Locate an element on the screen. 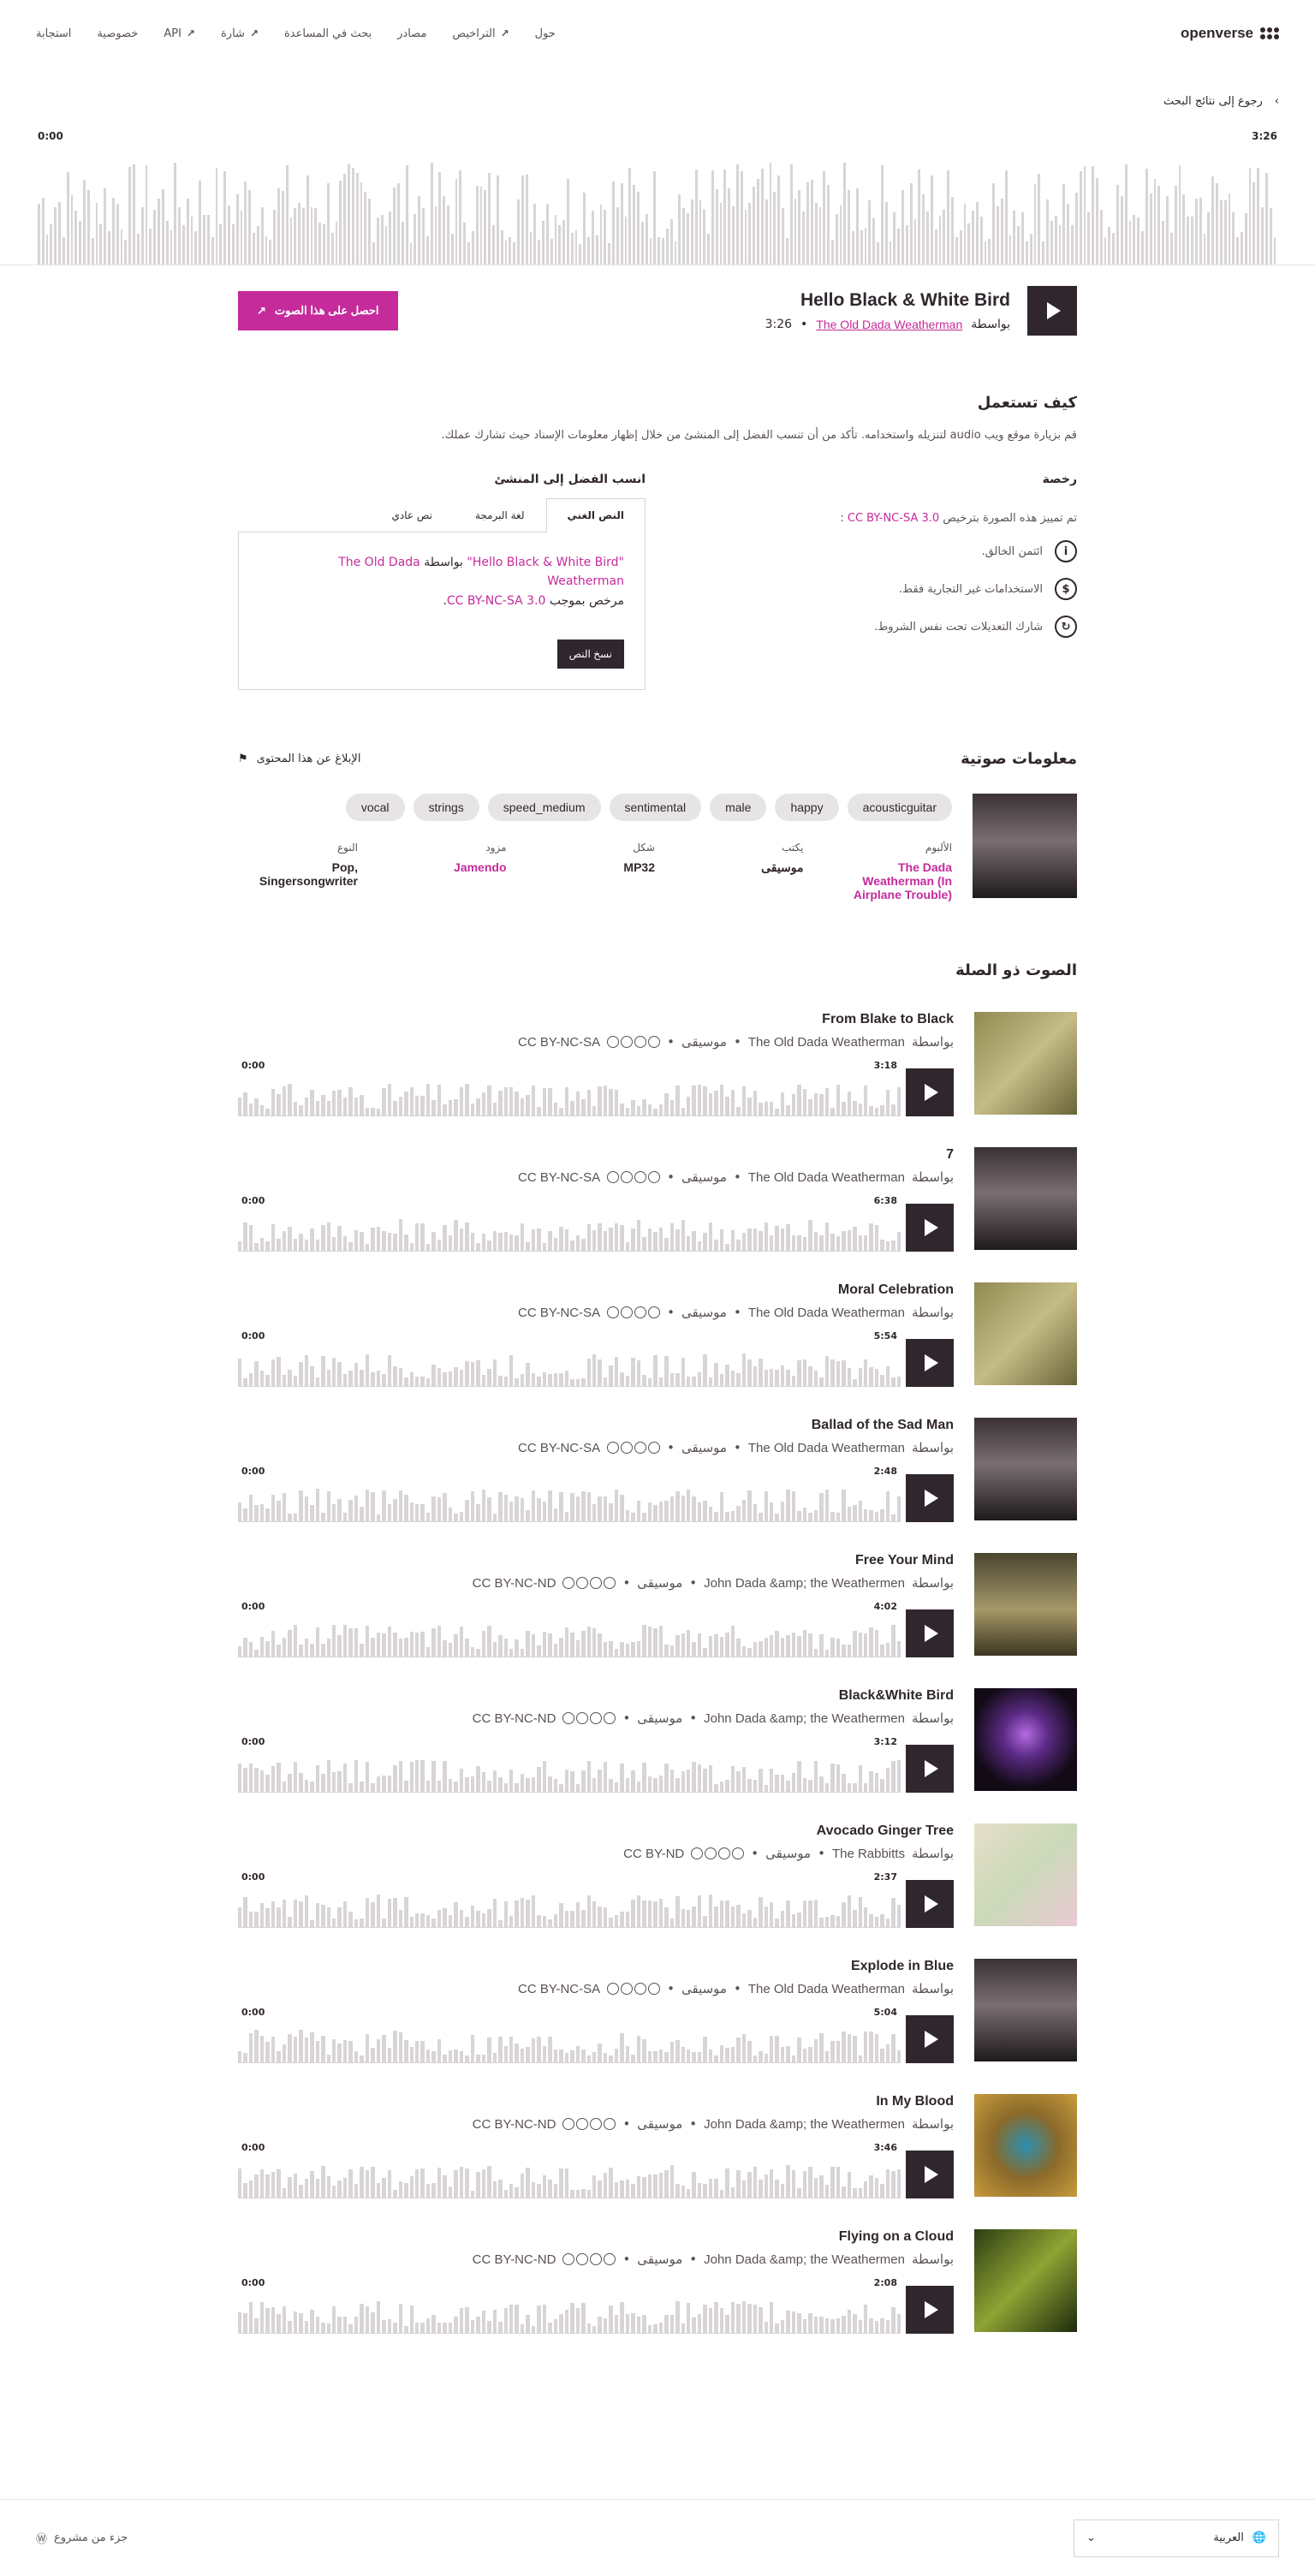 This screenshot has width=1315, height=2576. related-title: Explode in Blue is located at coordinates (596, 1967).